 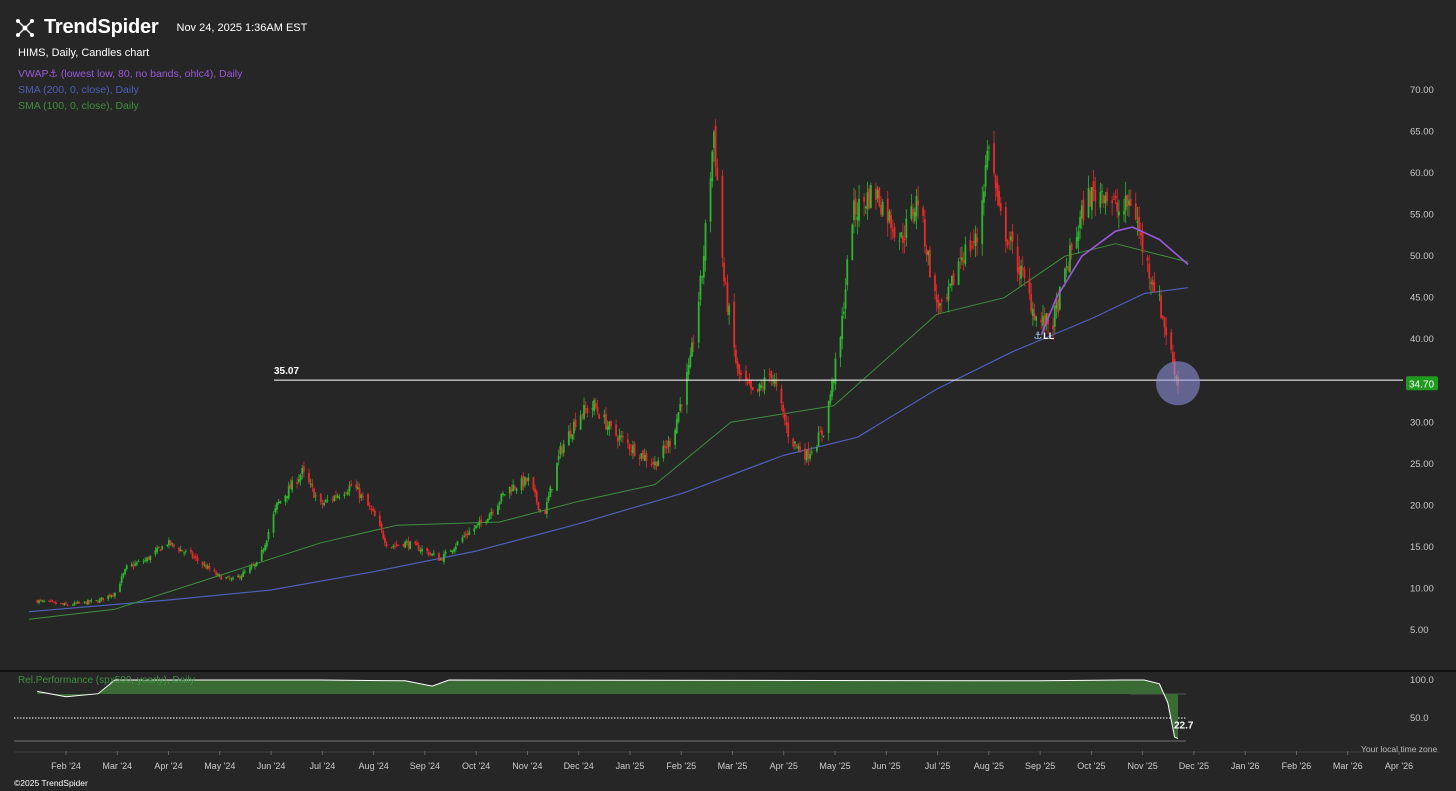 I want to click on time-axis-label: Jun '24, so click(x=271, y=766).